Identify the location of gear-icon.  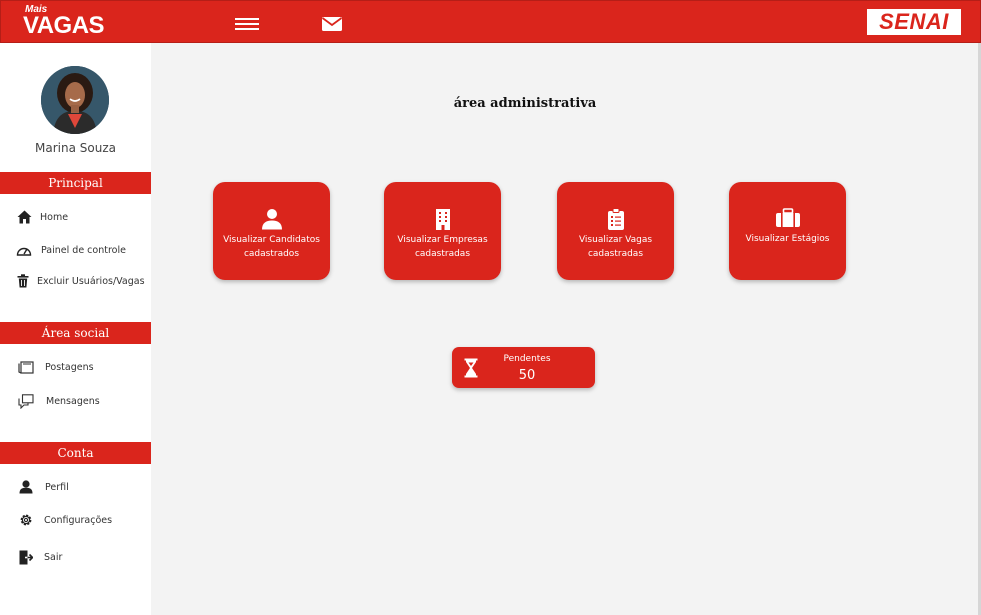
(26, 520).